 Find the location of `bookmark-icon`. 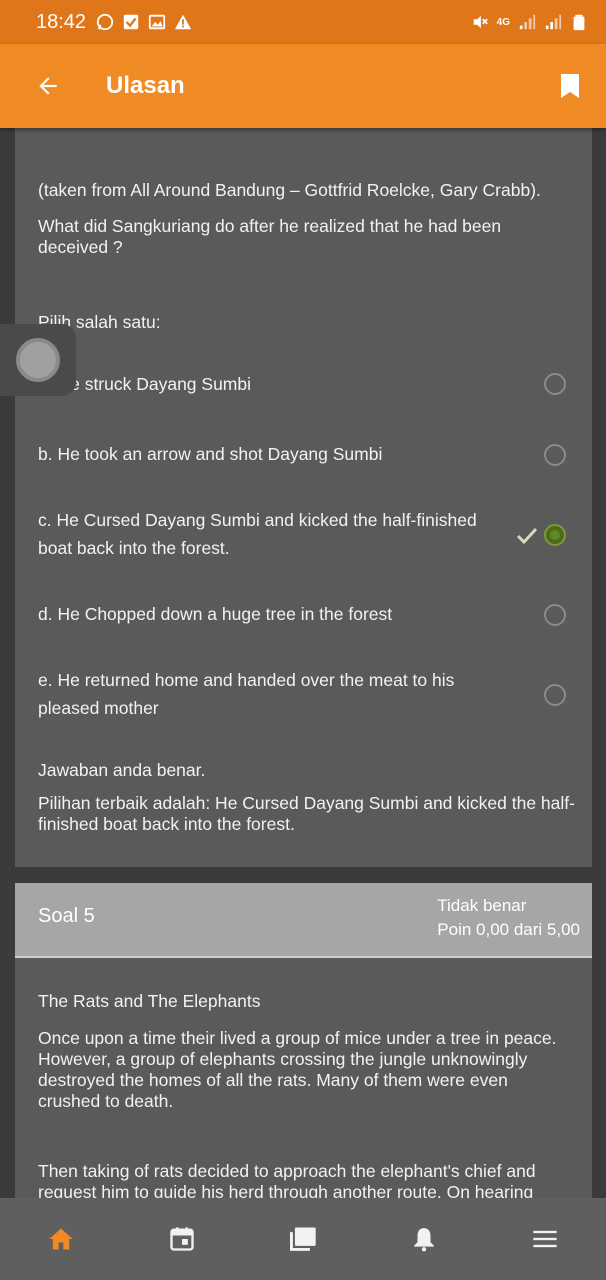

bookmark-icon is located at coordinates (570, 86).